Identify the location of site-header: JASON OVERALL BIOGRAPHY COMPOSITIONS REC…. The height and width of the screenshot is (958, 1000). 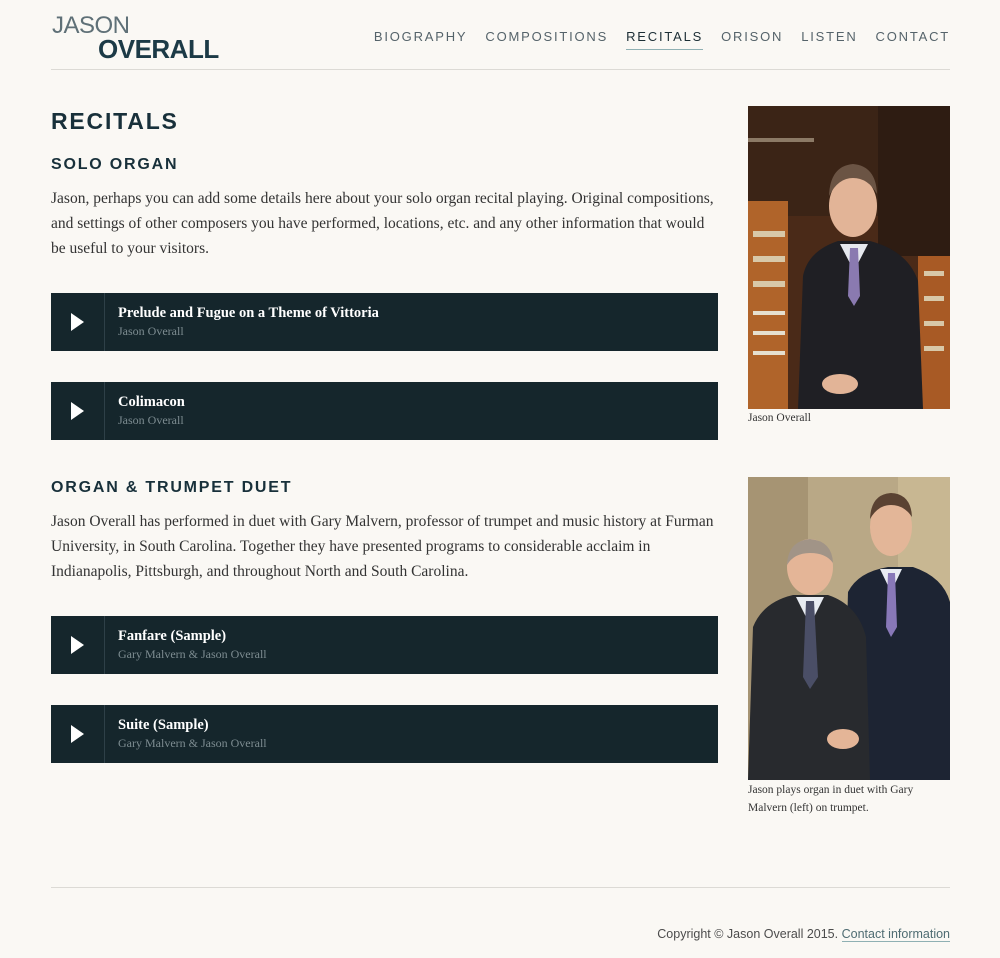
(500, 35).